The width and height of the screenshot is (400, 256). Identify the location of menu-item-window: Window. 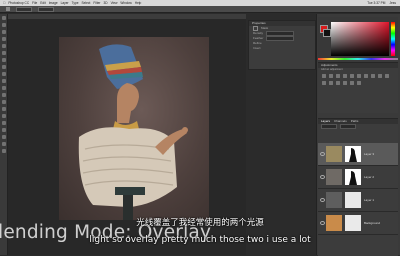
(125, 3).